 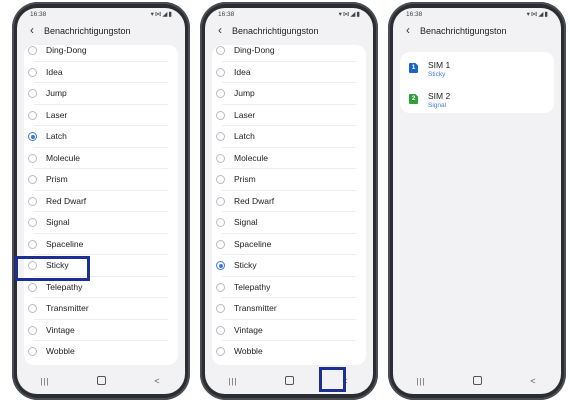 What do you see at coordinates (289, 287) in the screenshot?
I see `ringtone-option: Telepathy` at bounding box center [289, 287].